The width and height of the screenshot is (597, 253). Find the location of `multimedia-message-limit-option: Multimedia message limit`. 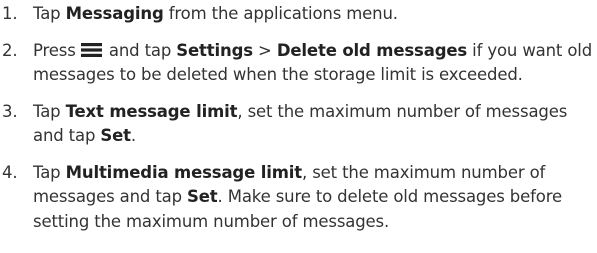

multimedia-message-limit-option: Multimedia message limit is located at coordinates (184, 172).